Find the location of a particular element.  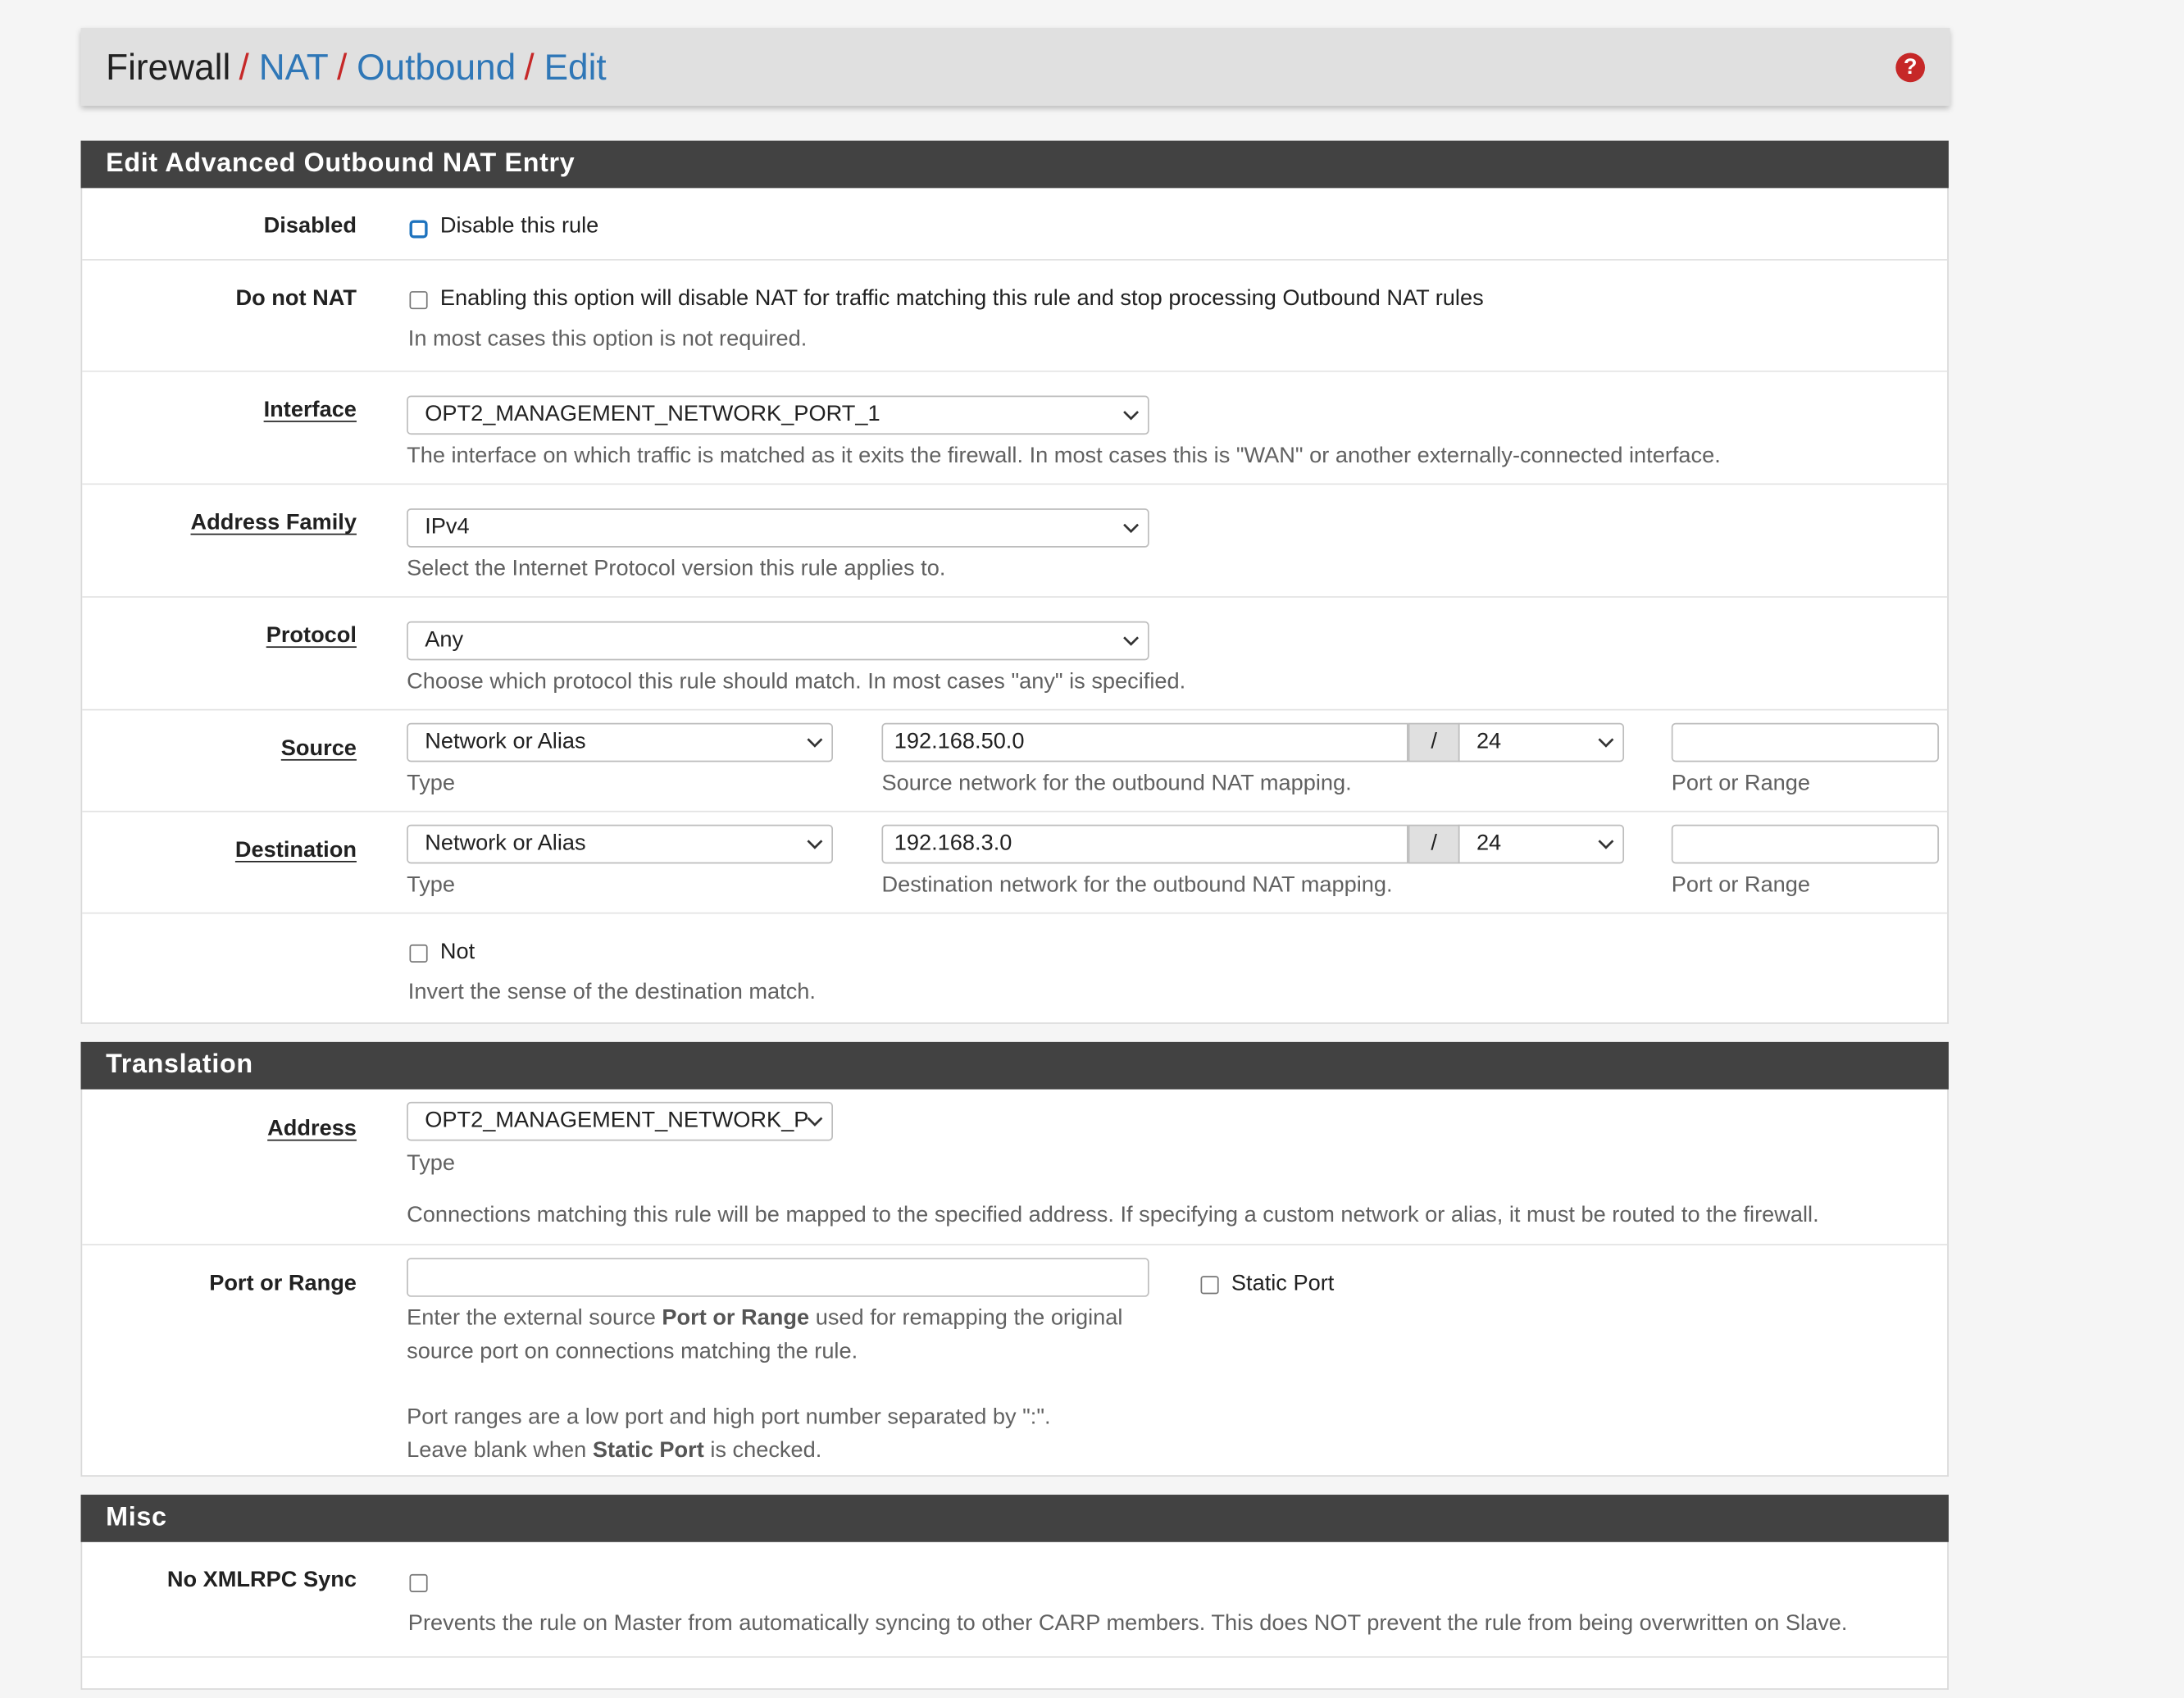

address-family-select: IPv4 is located at coordinates (778, 528).